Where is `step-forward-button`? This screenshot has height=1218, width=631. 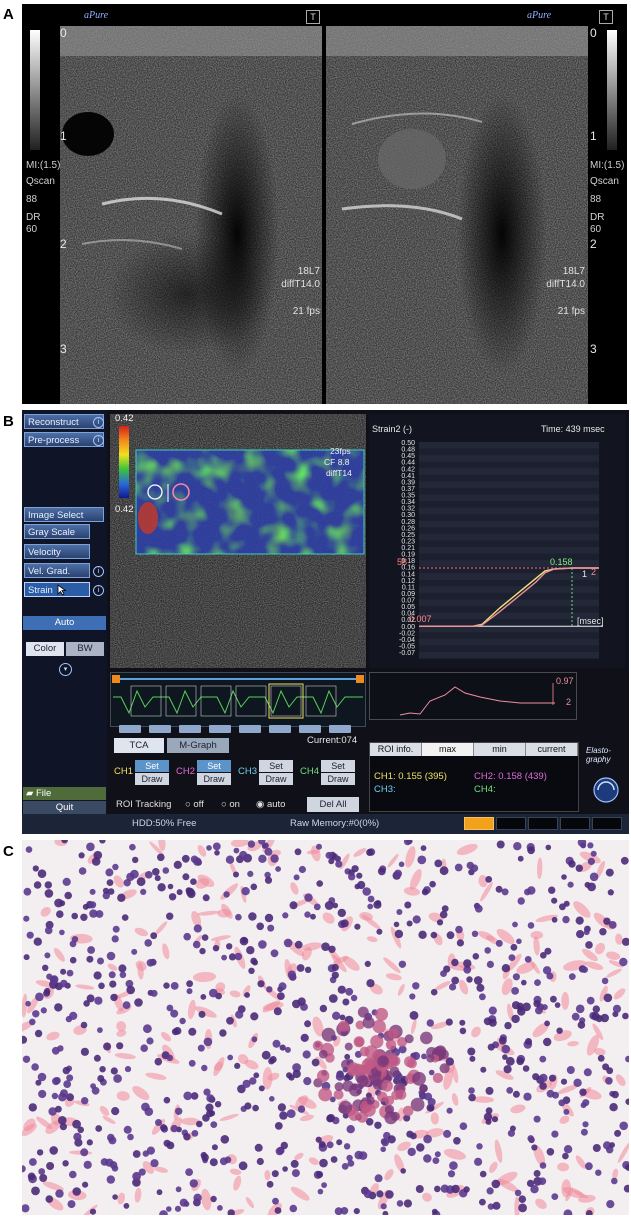 step-forward-button is located at coordinates (280, 729).